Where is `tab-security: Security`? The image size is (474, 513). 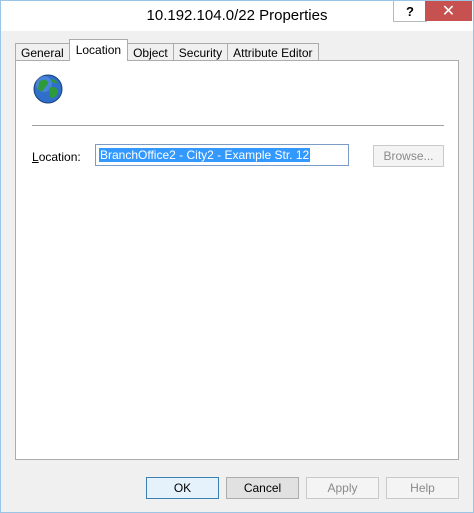
tab-security: Security is located at coordinates (200, 52).